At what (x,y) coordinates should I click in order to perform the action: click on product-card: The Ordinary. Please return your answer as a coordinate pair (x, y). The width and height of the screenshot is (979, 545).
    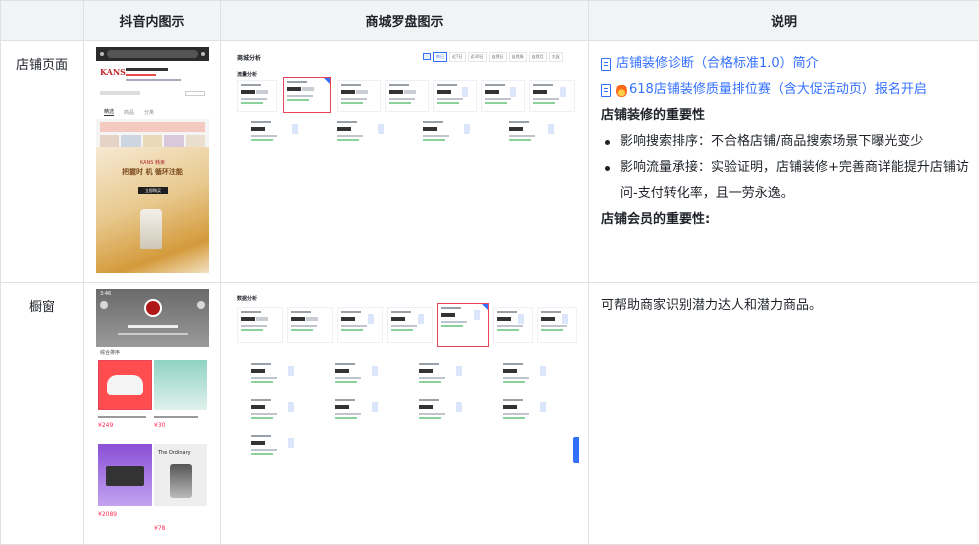
    Looking at the image, I should click on (180, 475).